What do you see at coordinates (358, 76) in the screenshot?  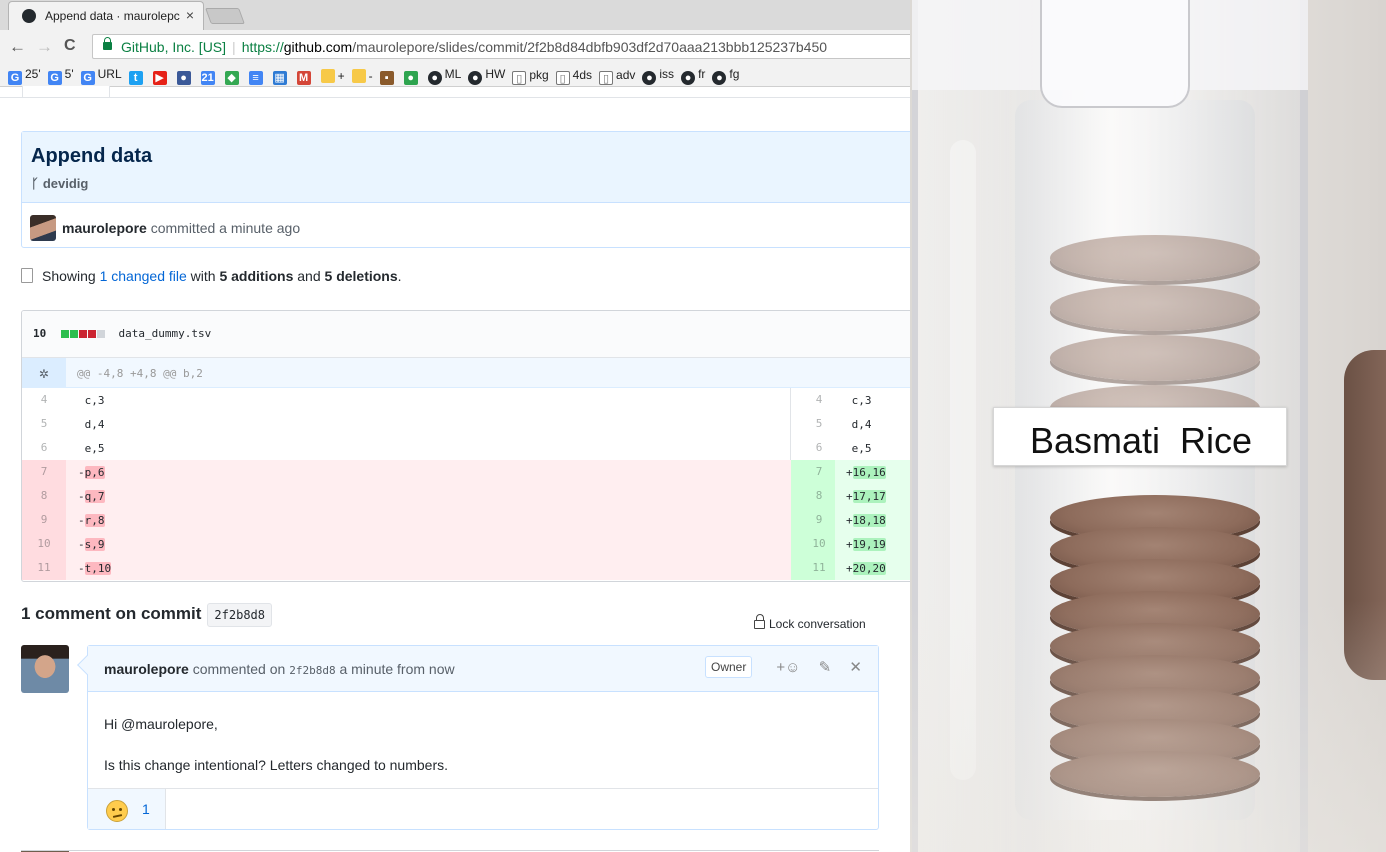 I see `keep-icon` at bounding box center [358, 76].